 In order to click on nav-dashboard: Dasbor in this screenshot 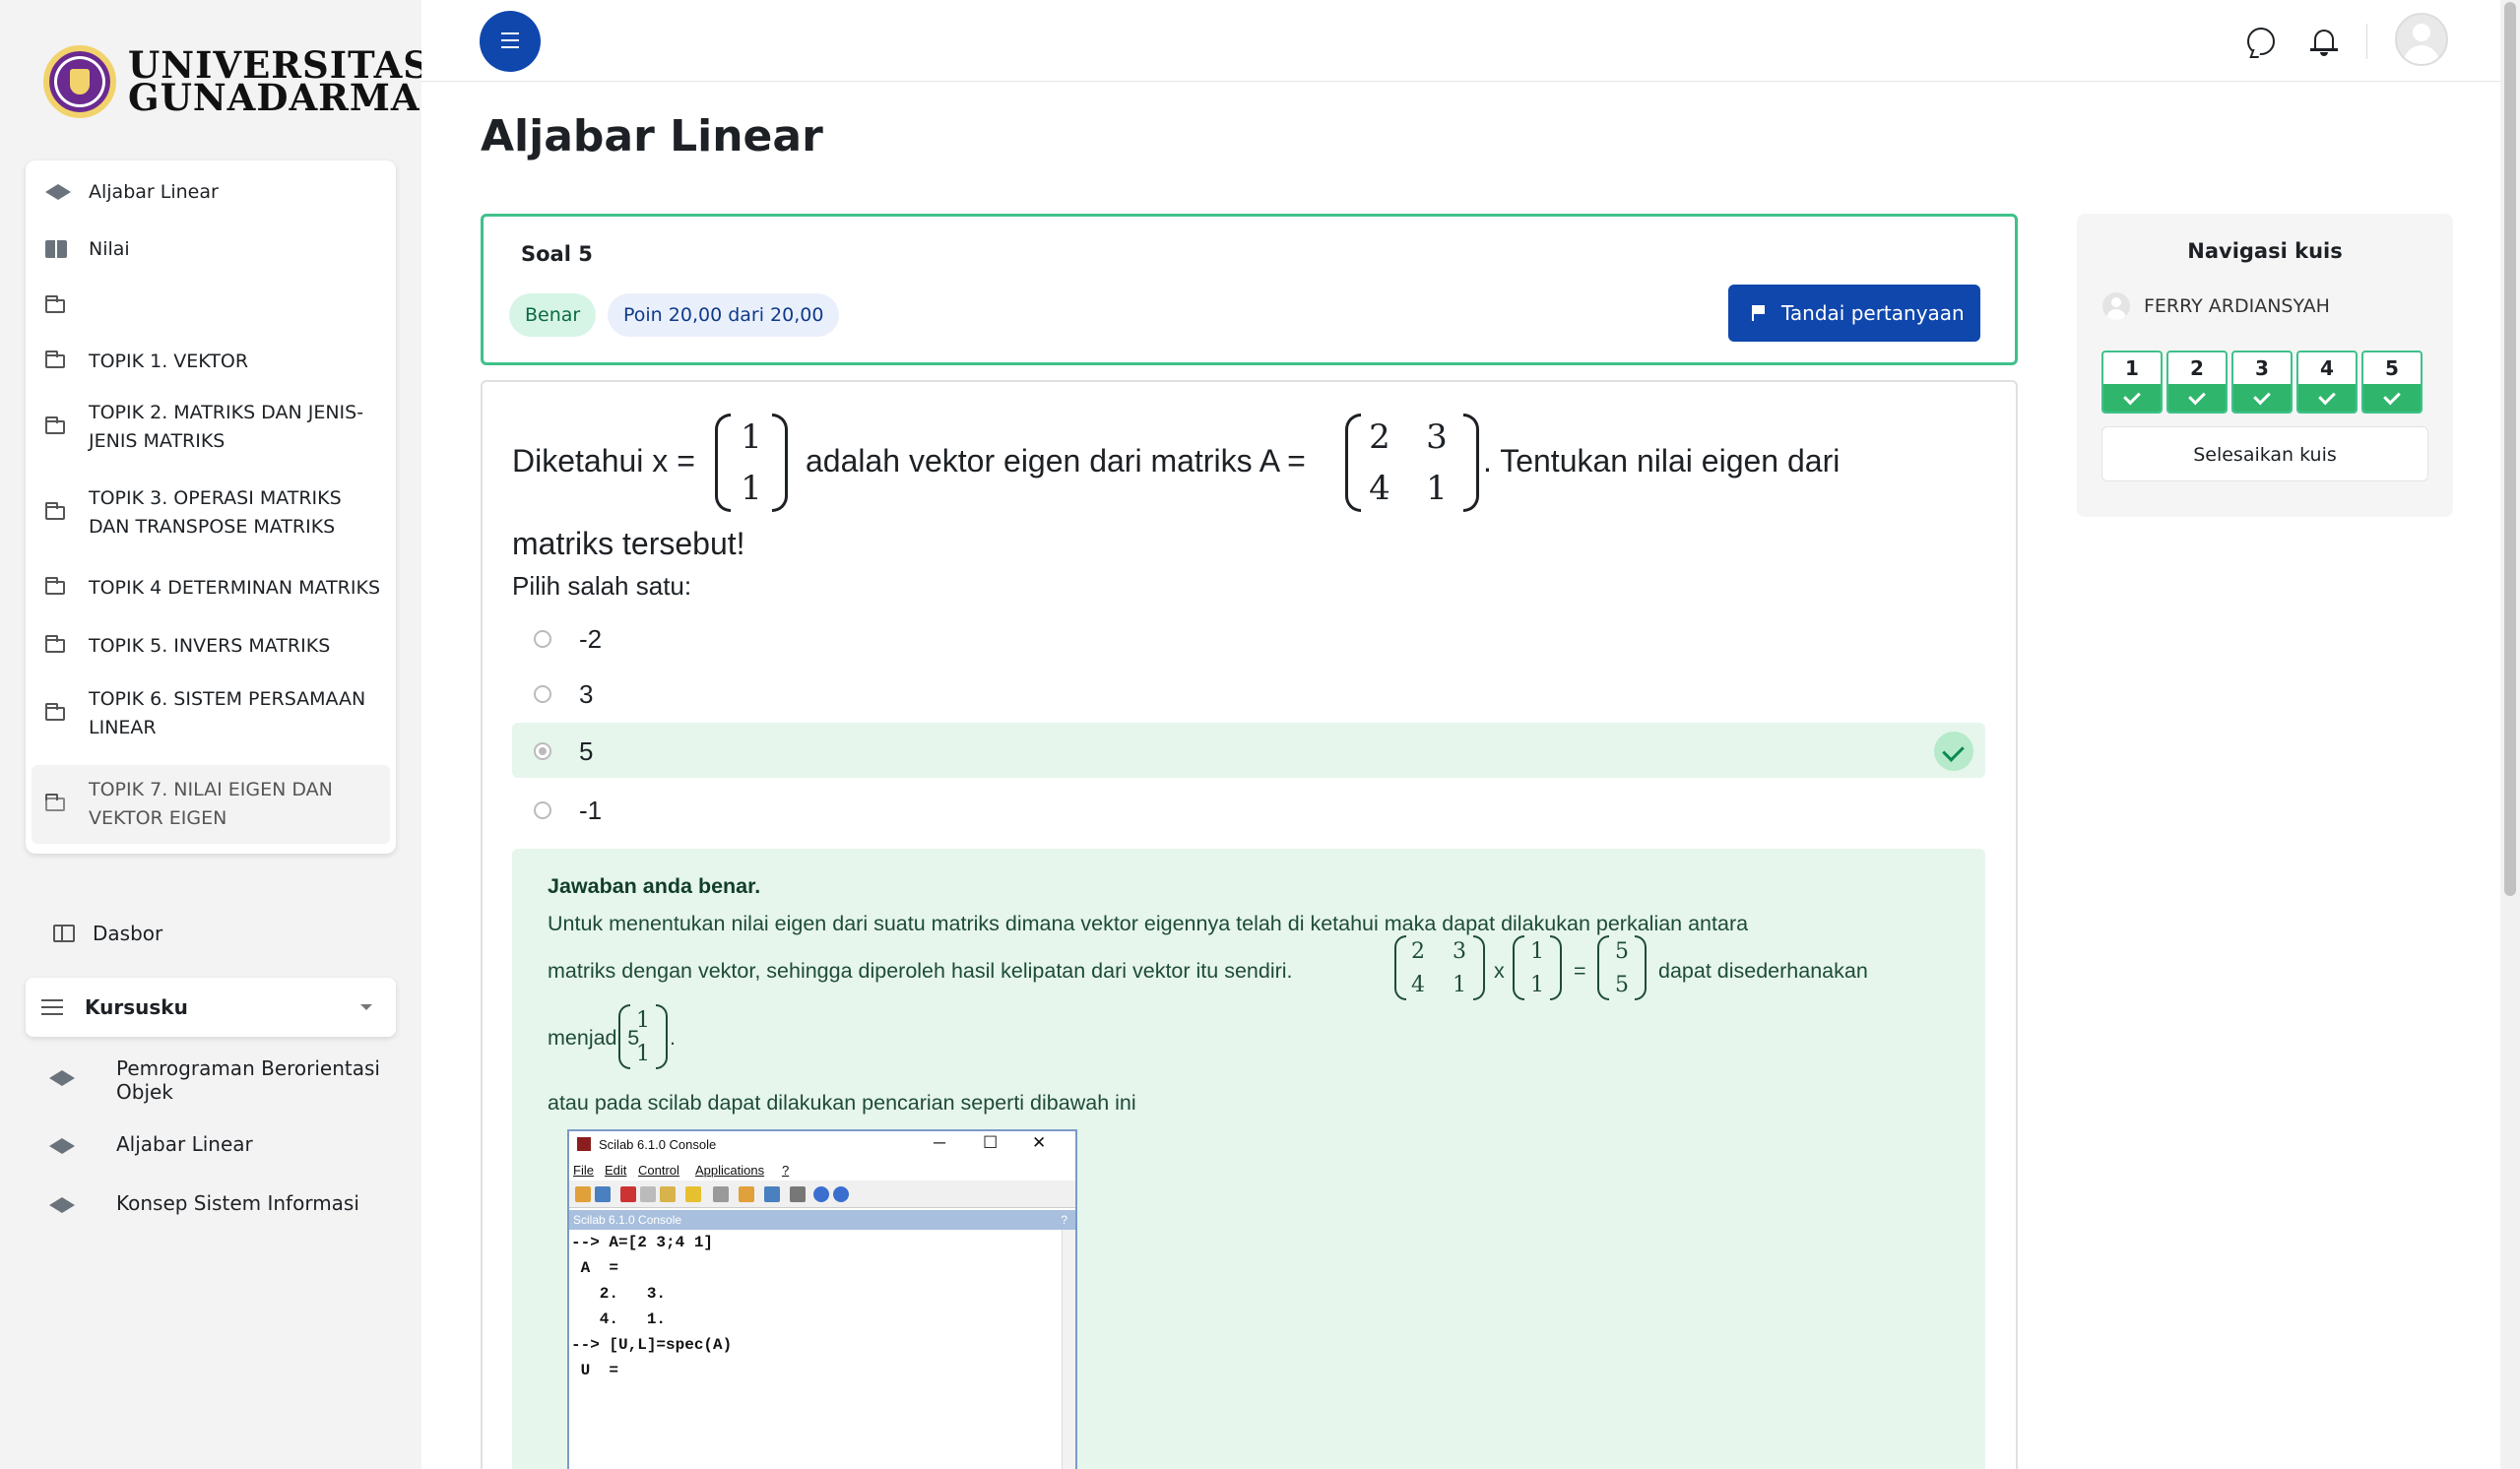, I will do `click(107, 934)`.